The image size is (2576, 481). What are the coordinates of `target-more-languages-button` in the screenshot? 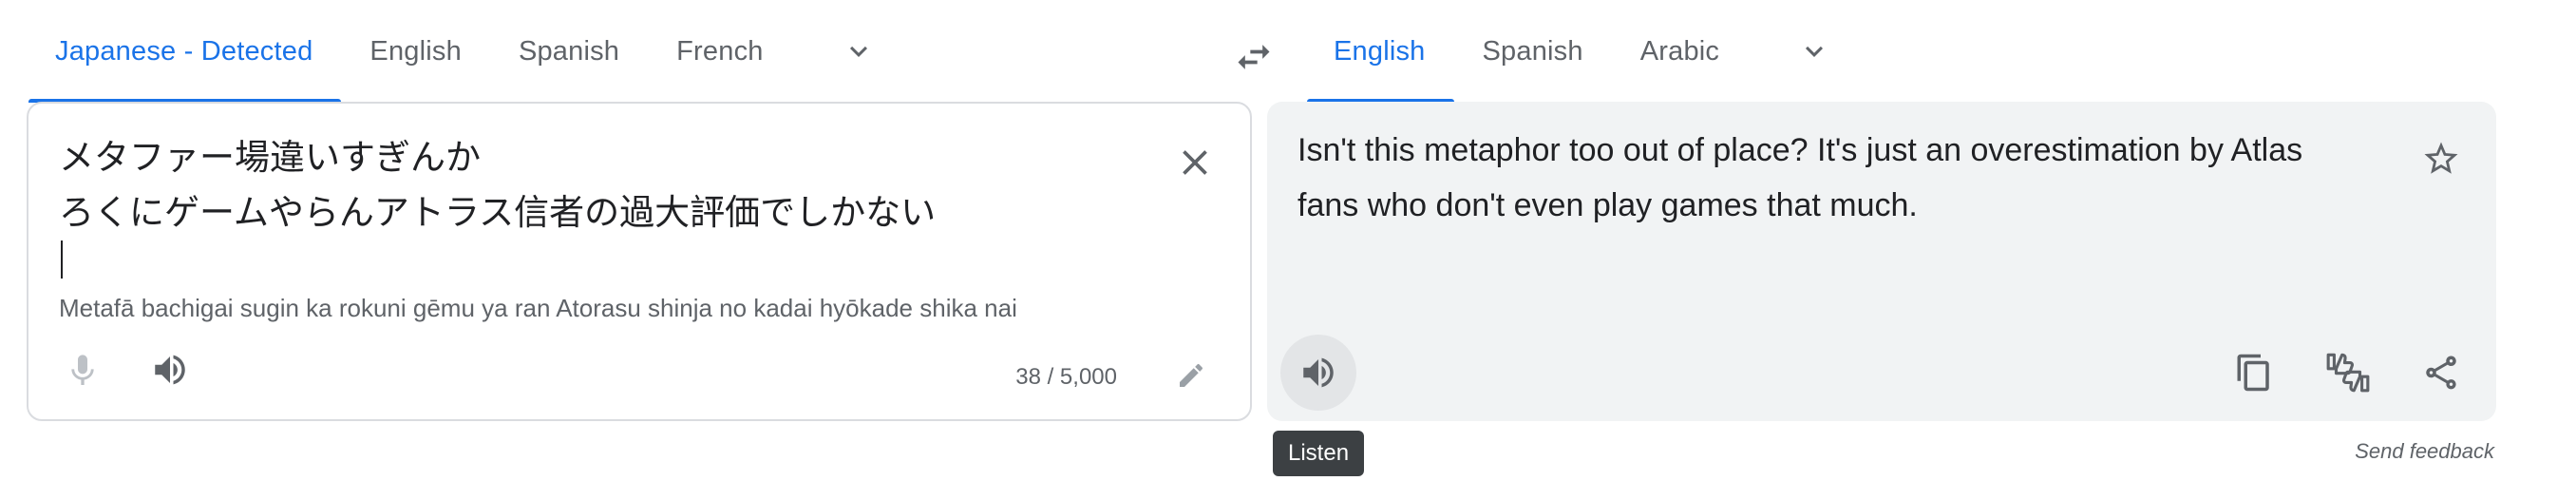 It's located at (1814, 51).